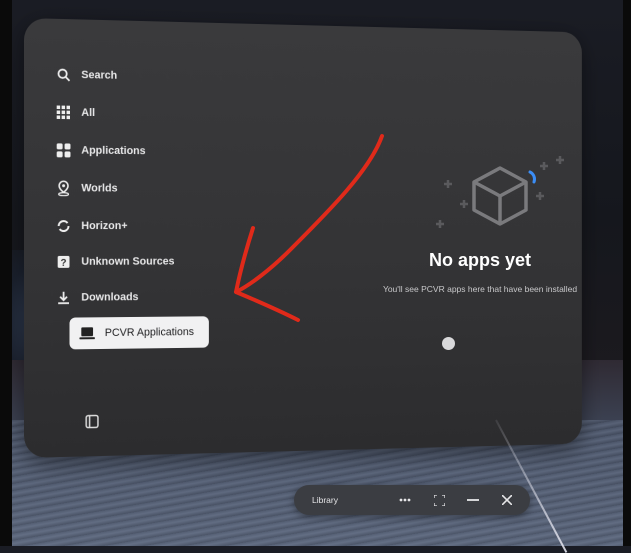  I want to click on sidebar-item-label: PCVR Applications, so click(149, 332).